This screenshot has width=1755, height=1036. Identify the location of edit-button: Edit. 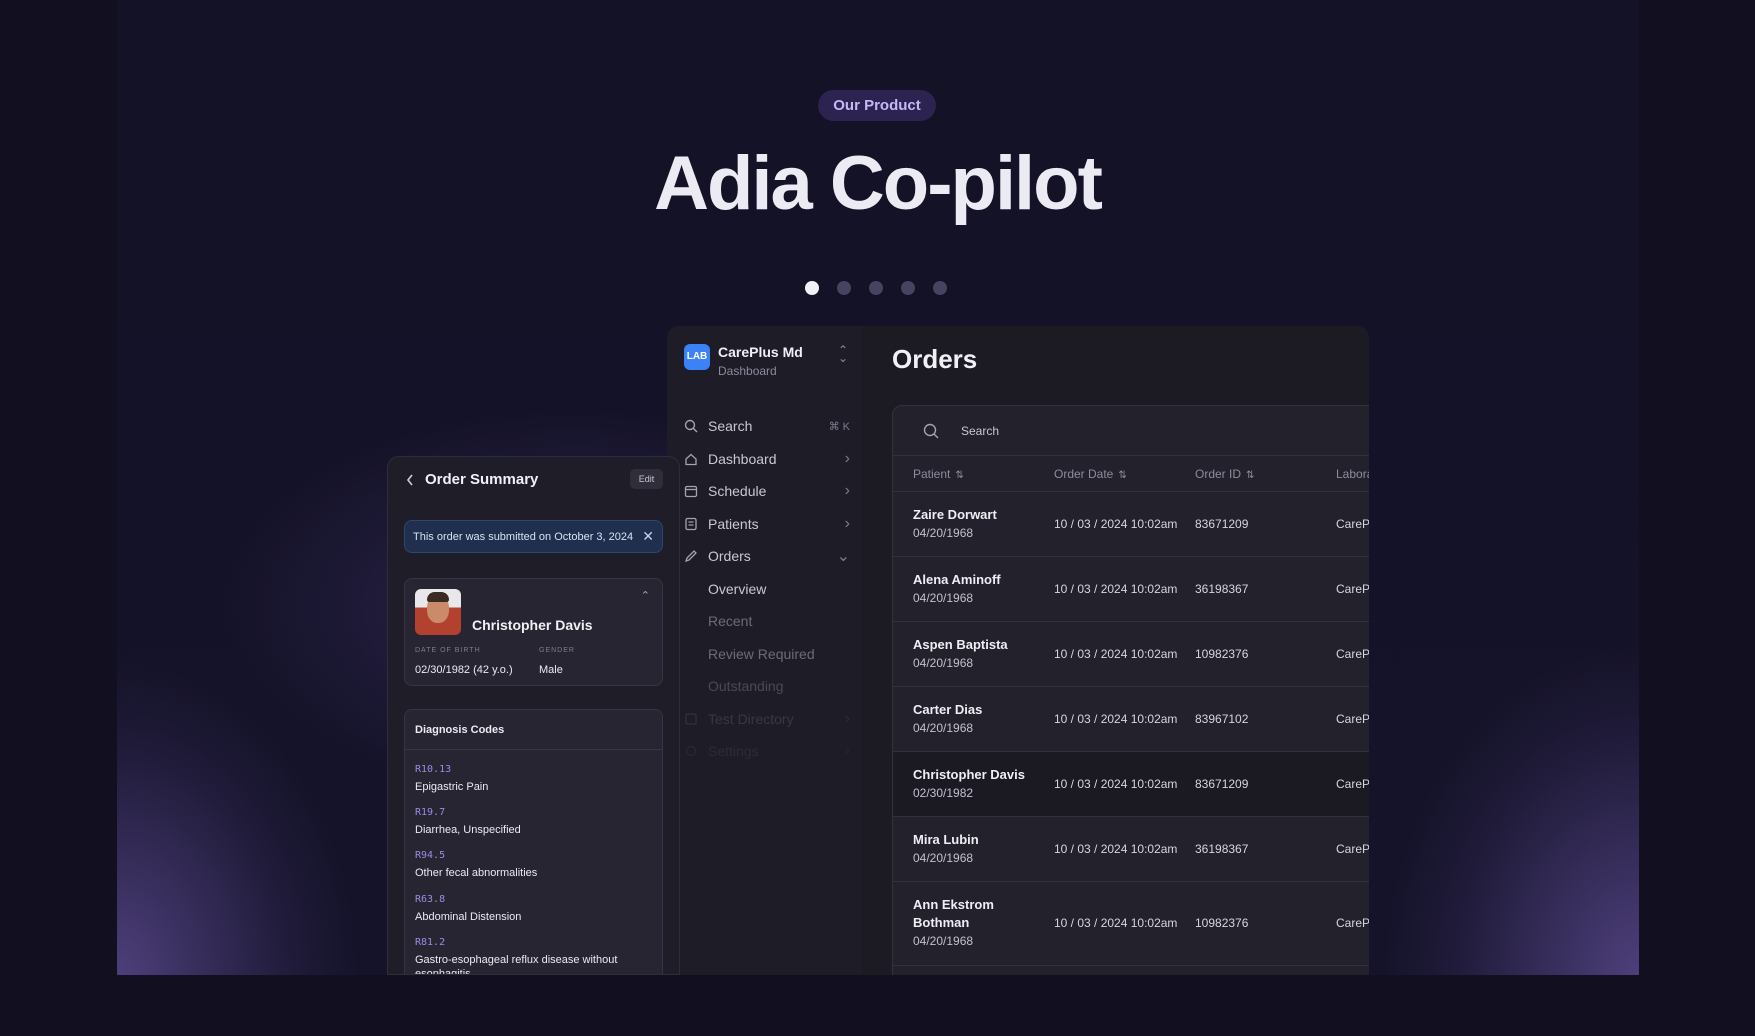
(646, 479).